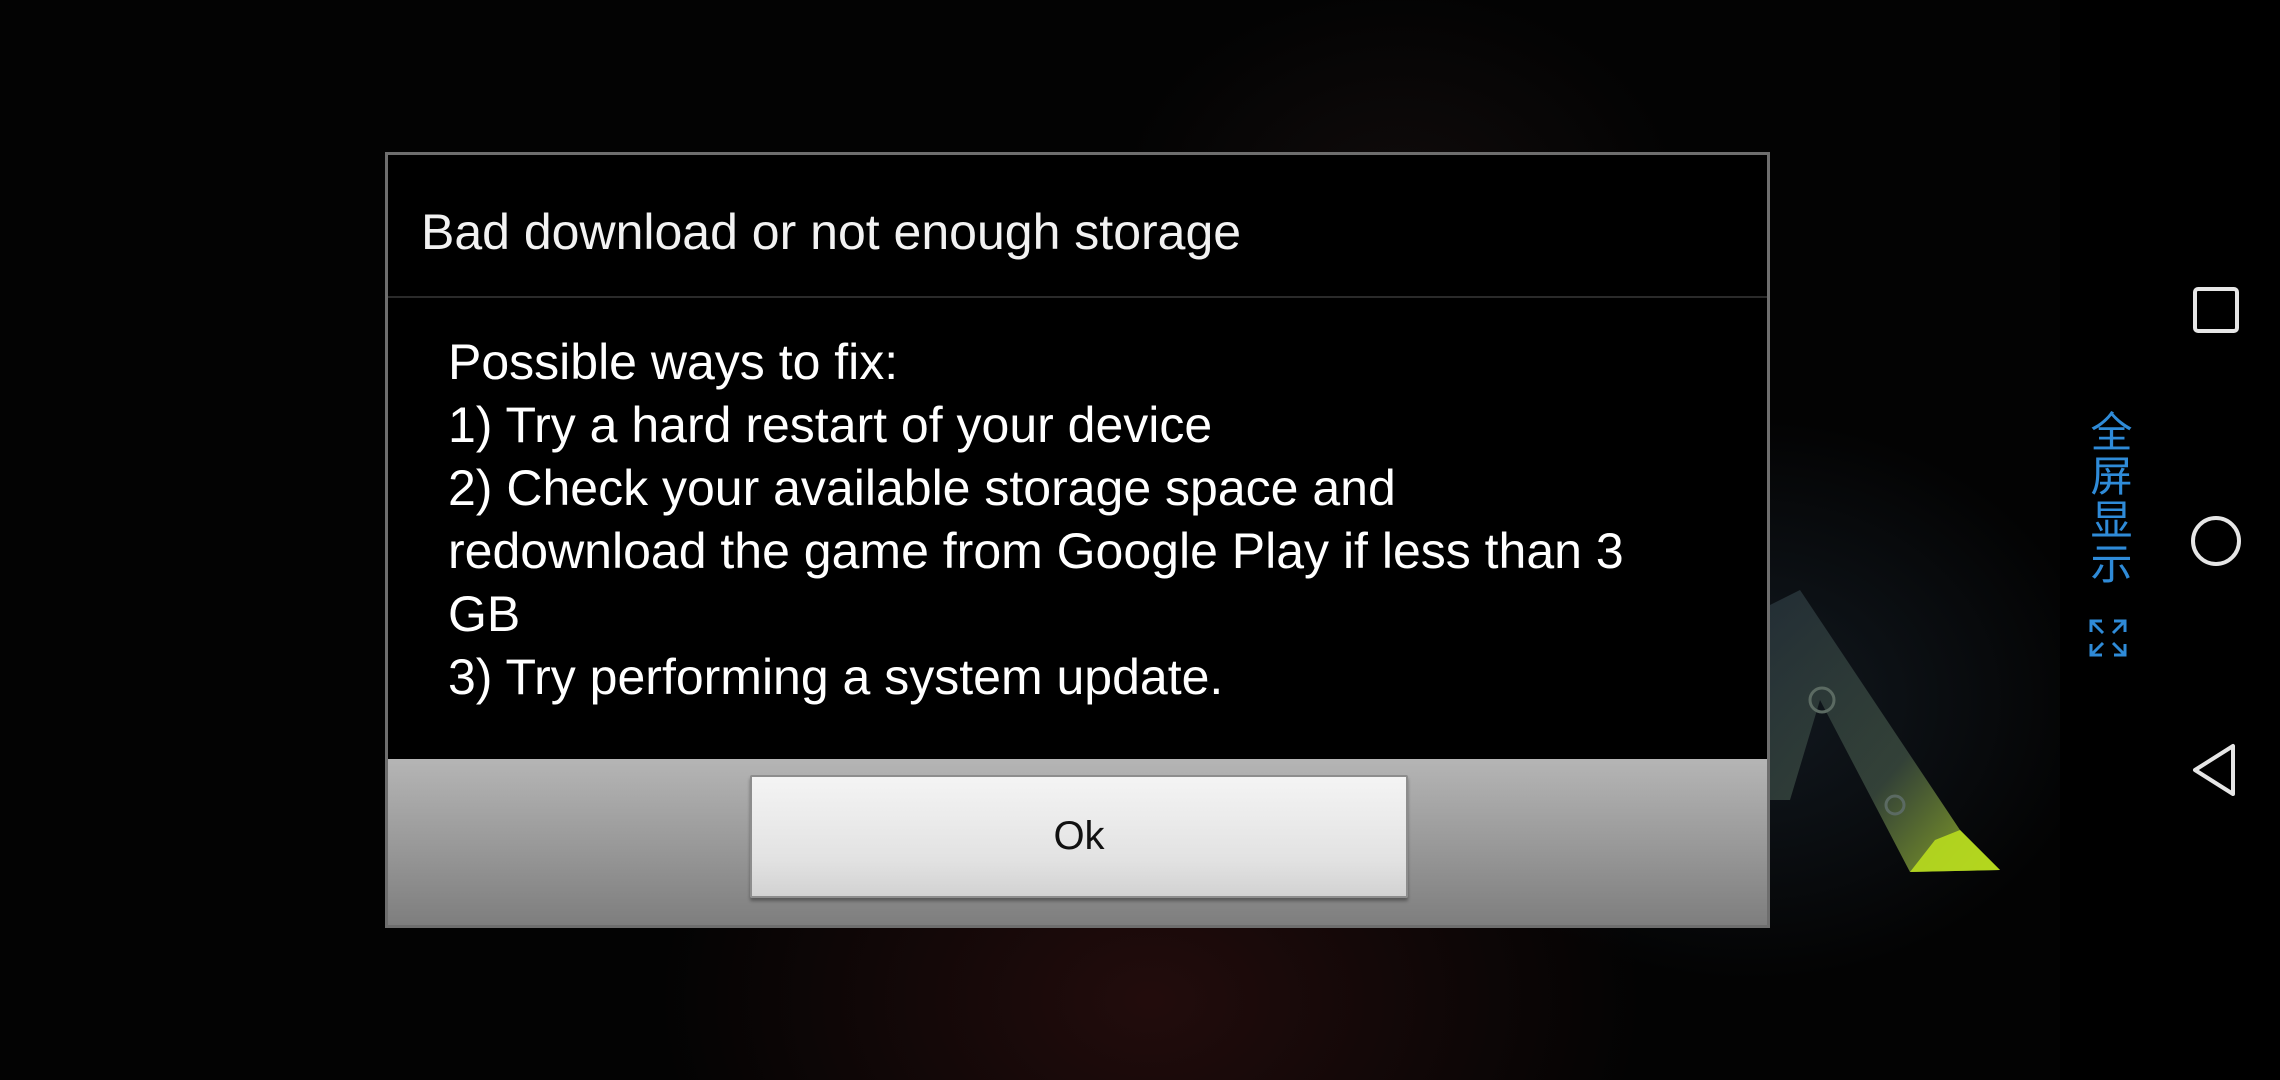  I want to click on dialog-title: Bad download or not enough storage, so click(1077, 226).